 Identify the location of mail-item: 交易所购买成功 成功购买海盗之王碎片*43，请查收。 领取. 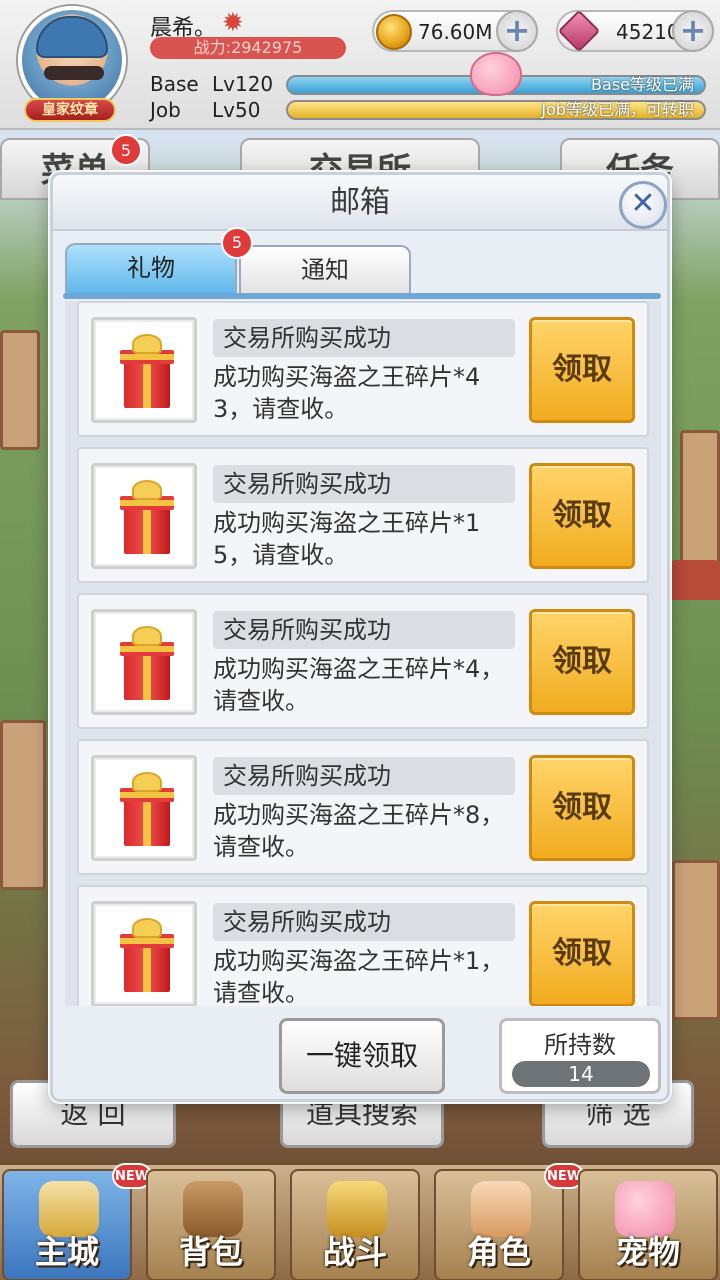
(363, 369).